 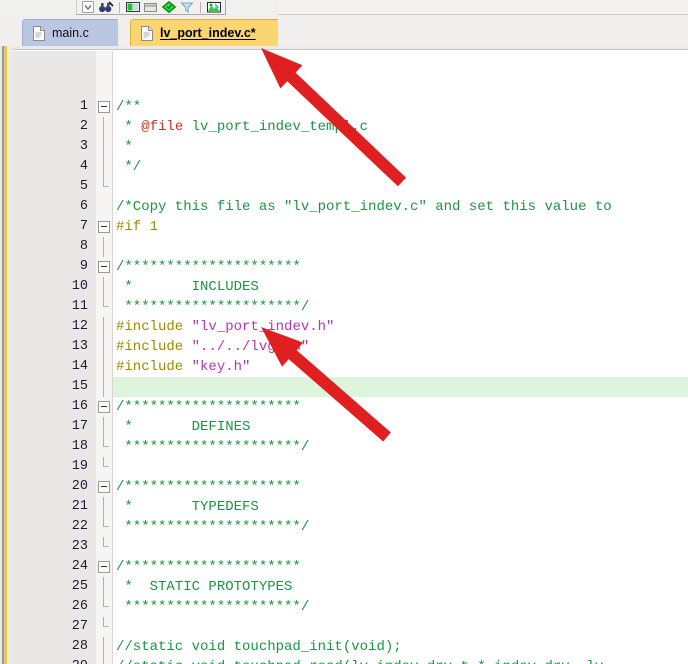 I want to click on code-token: * STATIC PROTOTYPES, so click(x=204, y=587).